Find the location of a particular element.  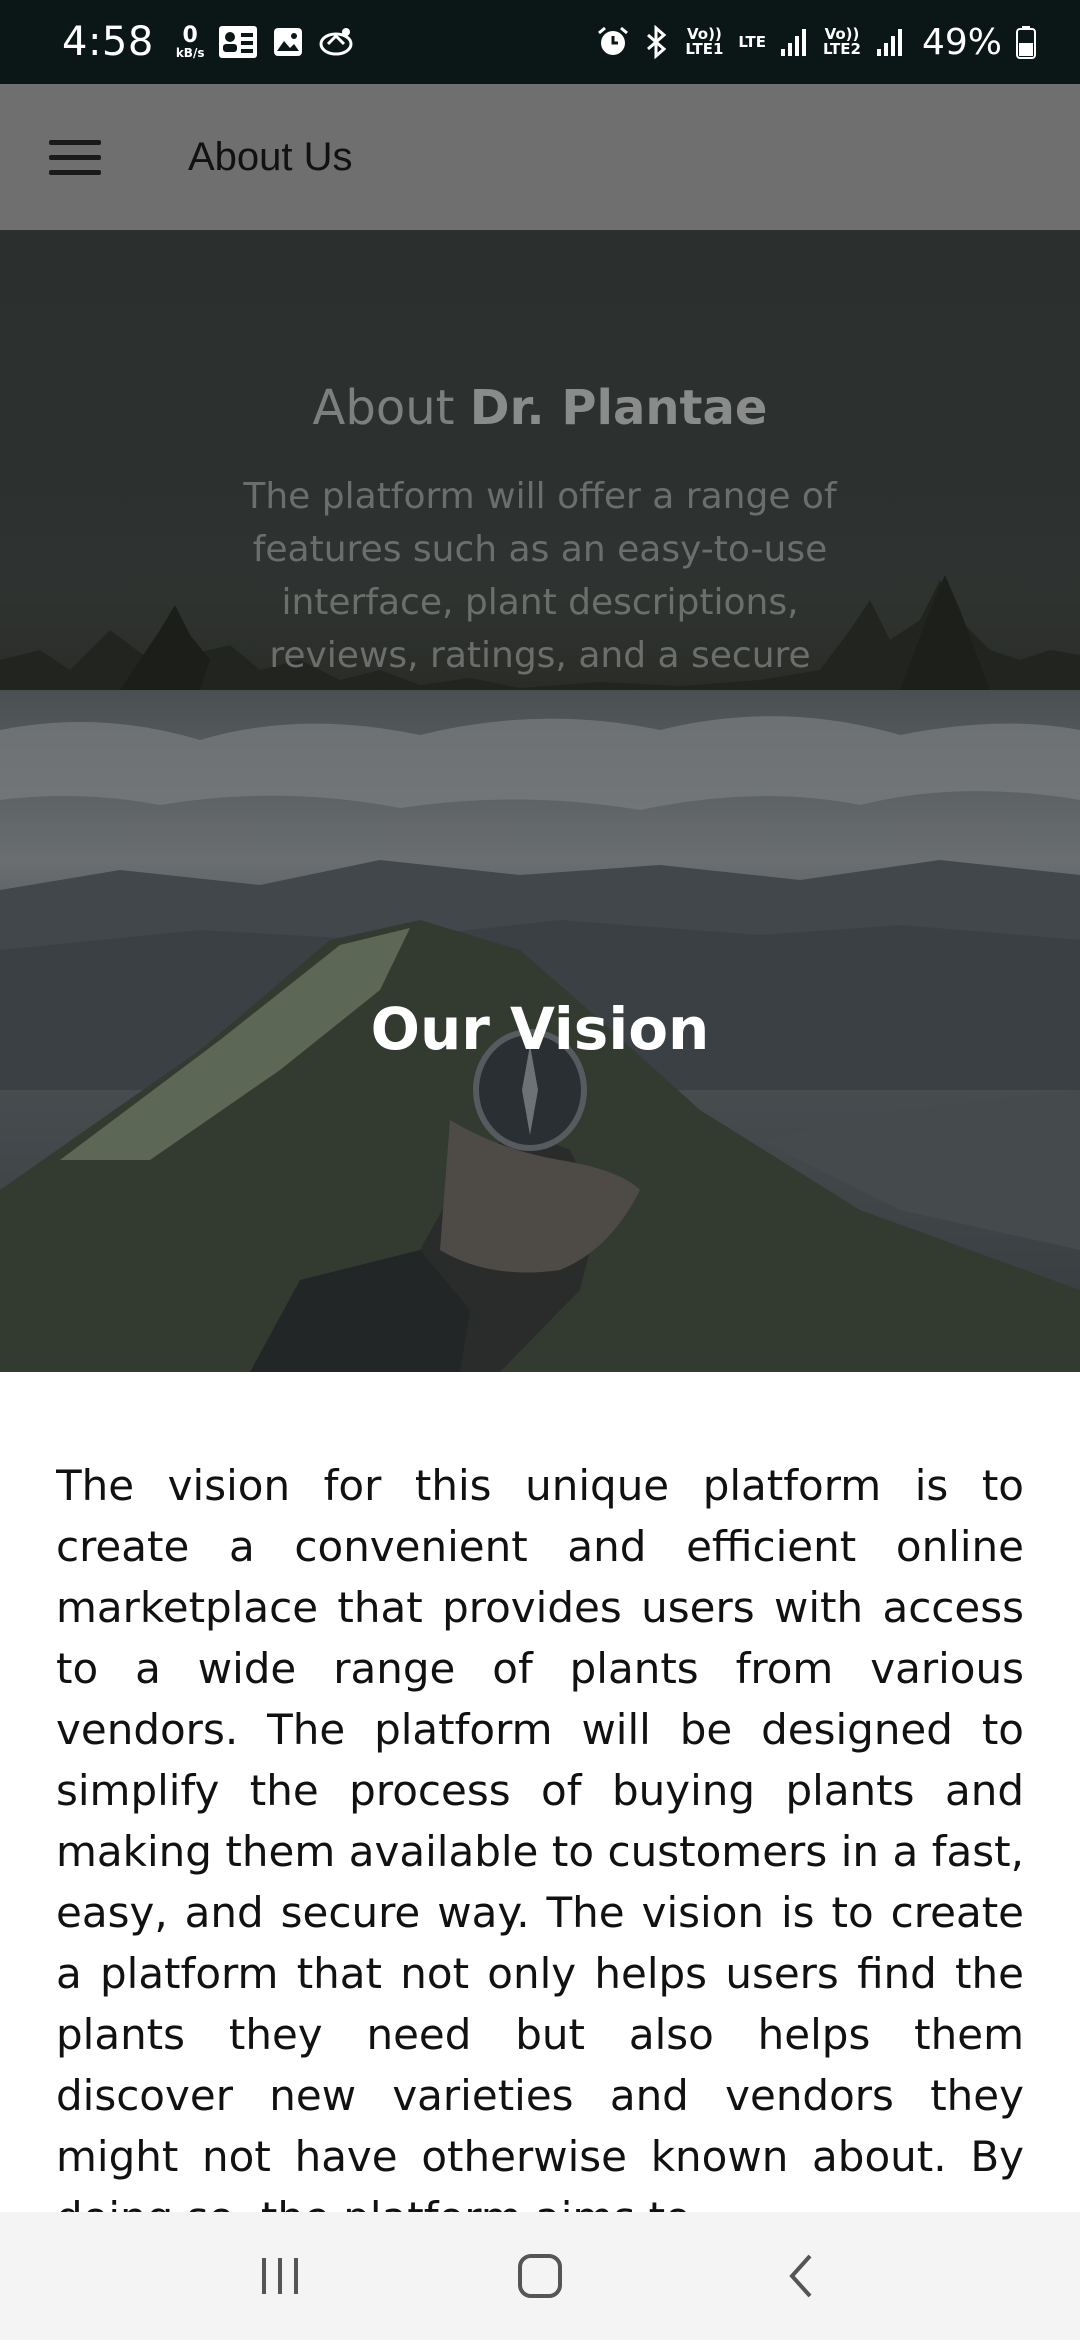

cast-notification-icon is located at coordinates (336, 42).